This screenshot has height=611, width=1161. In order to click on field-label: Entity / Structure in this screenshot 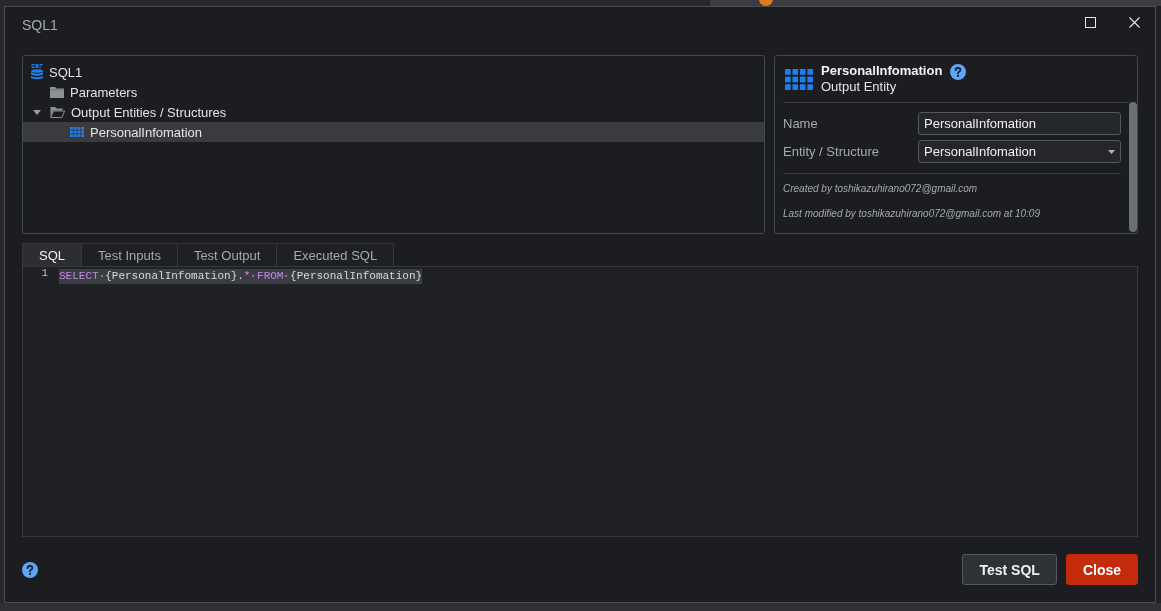, I will do `click(832, 151)`.